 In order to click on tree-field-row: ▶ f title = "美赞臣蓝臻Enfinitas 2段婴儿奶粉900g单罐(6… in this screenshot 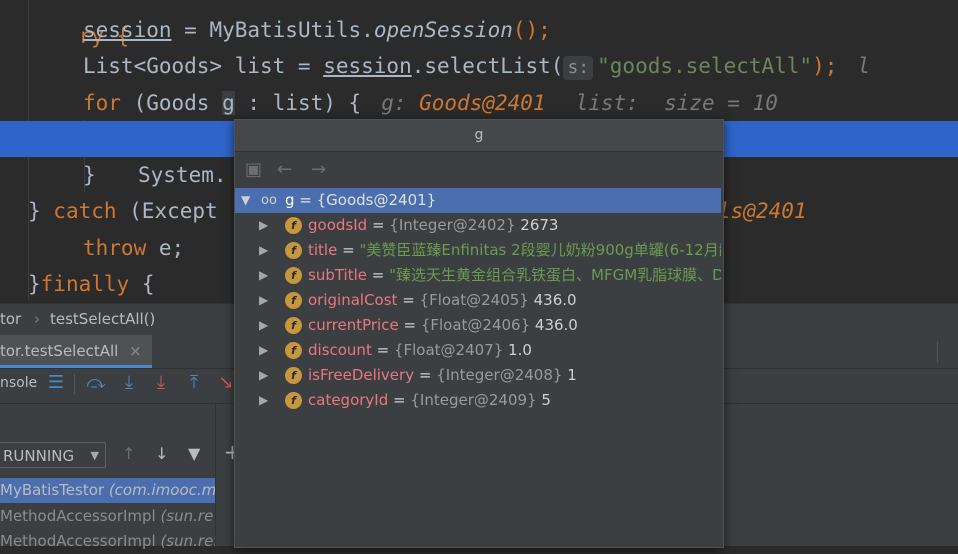, I will do `click(478, 250)`.